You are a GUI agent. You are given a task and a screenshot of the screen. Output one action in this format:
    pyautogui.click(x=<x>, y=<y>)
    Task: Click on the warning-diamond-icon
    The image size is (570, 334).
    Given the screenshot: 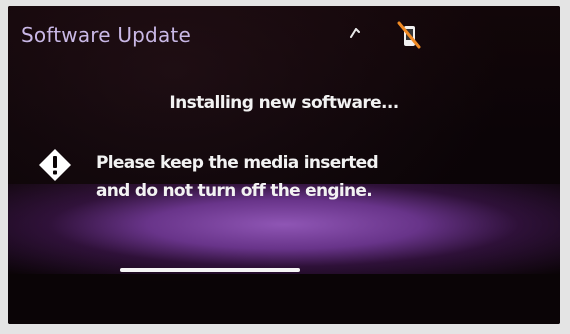 What is the action you would take?
    pyautogui.click(x=55, y=165)
    